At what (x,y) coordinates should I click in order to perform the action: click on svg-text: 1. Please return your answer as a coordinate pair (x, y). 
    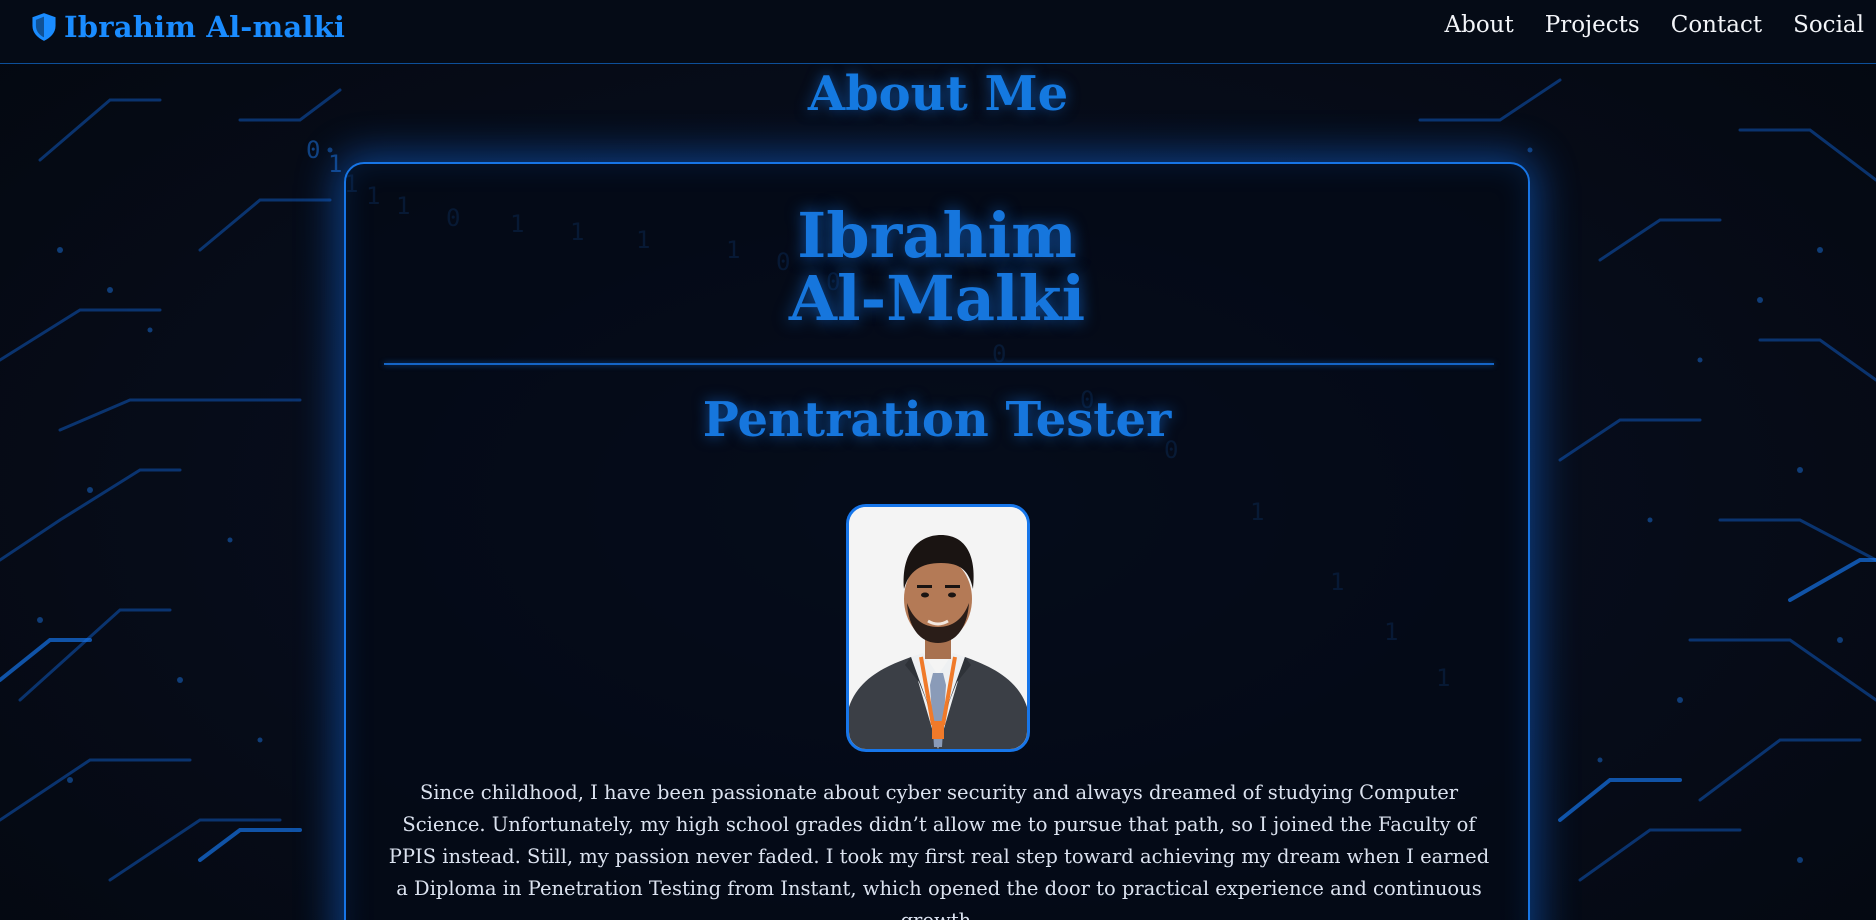
    Looking at the image, I should click on (335, 164).